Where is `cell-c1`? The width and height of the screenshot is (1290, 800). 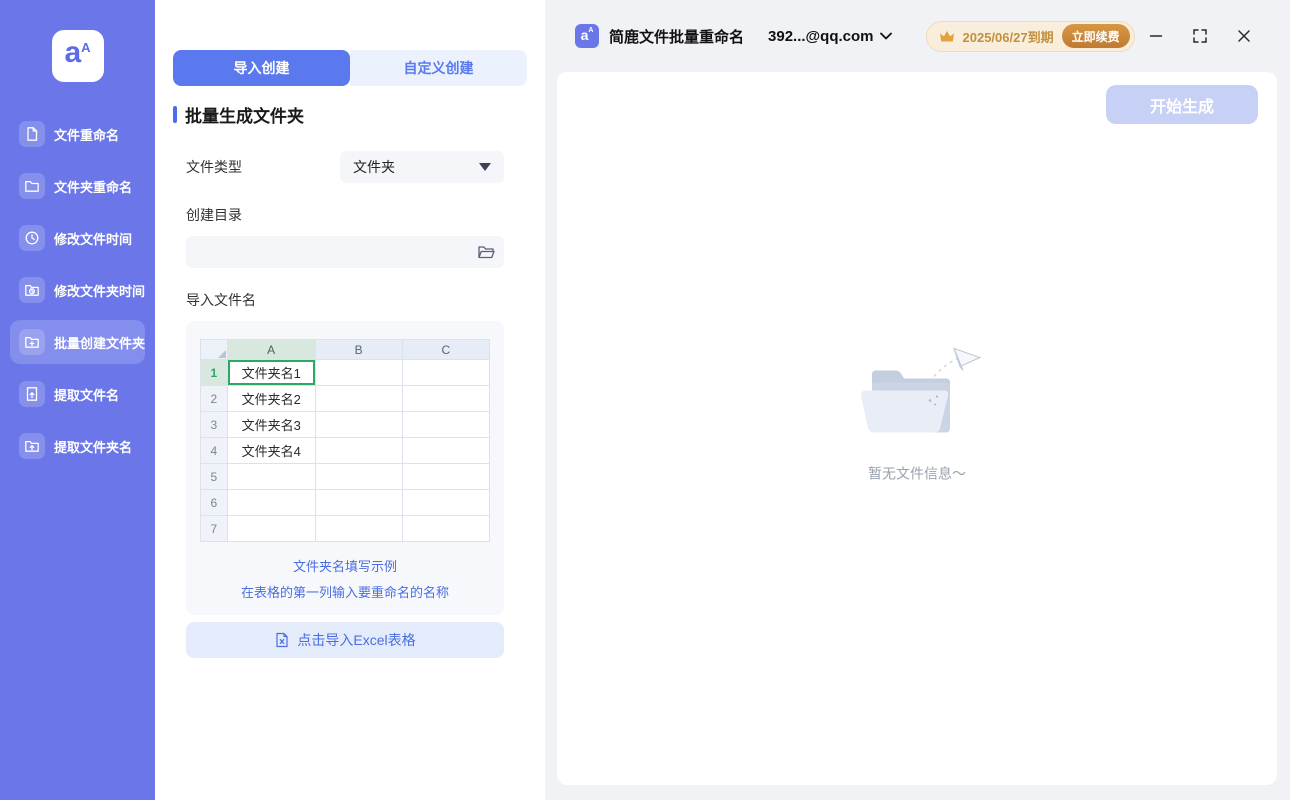 cell-c1 is located at coordinates (446, 372).